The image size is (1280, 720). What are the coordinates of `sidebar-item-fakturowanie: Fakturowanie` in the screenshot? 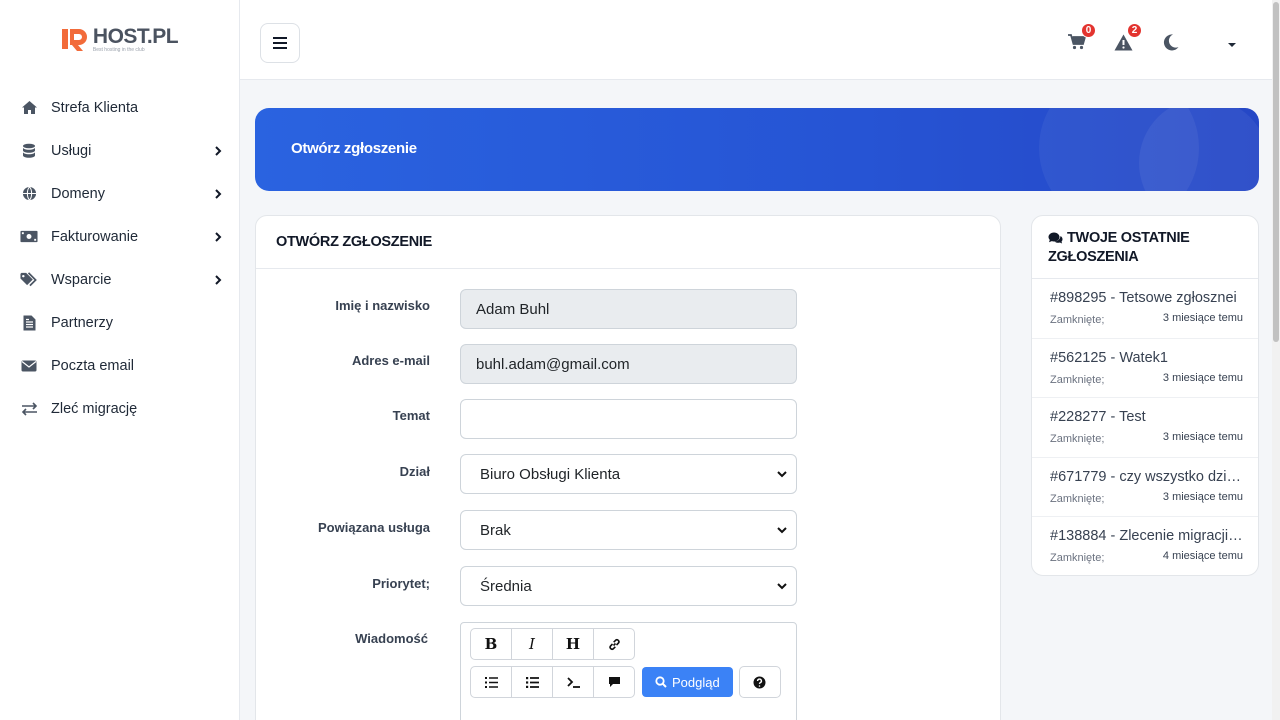 It's located at (119, 236).